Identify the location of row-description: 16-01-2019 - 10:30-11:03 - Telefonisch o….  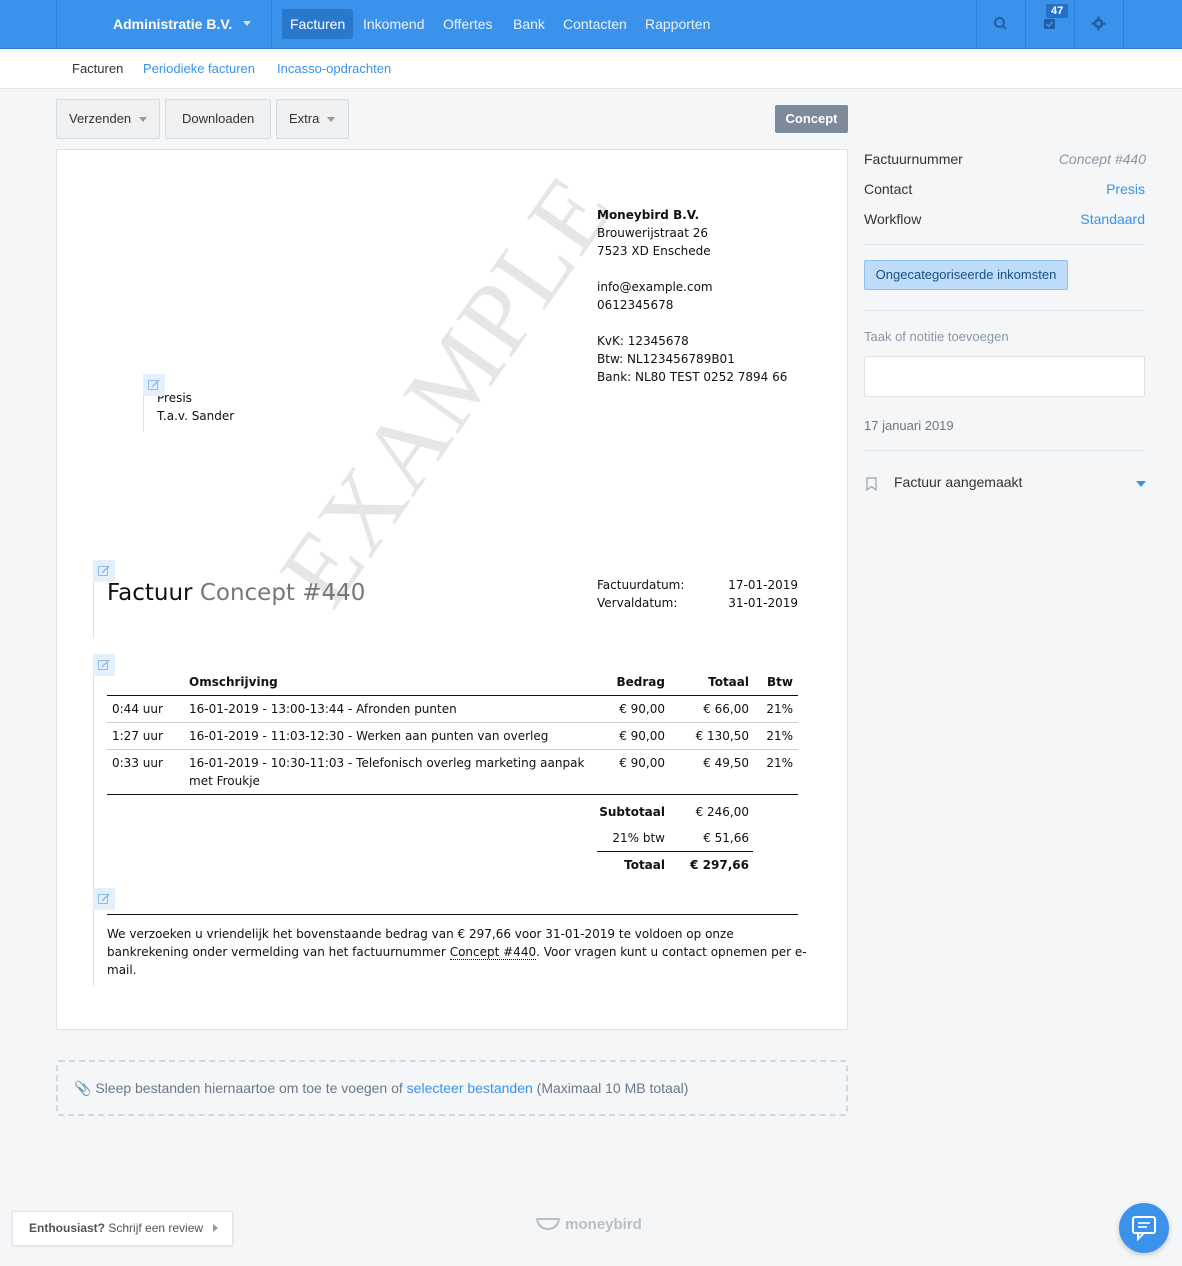
(387, 763).